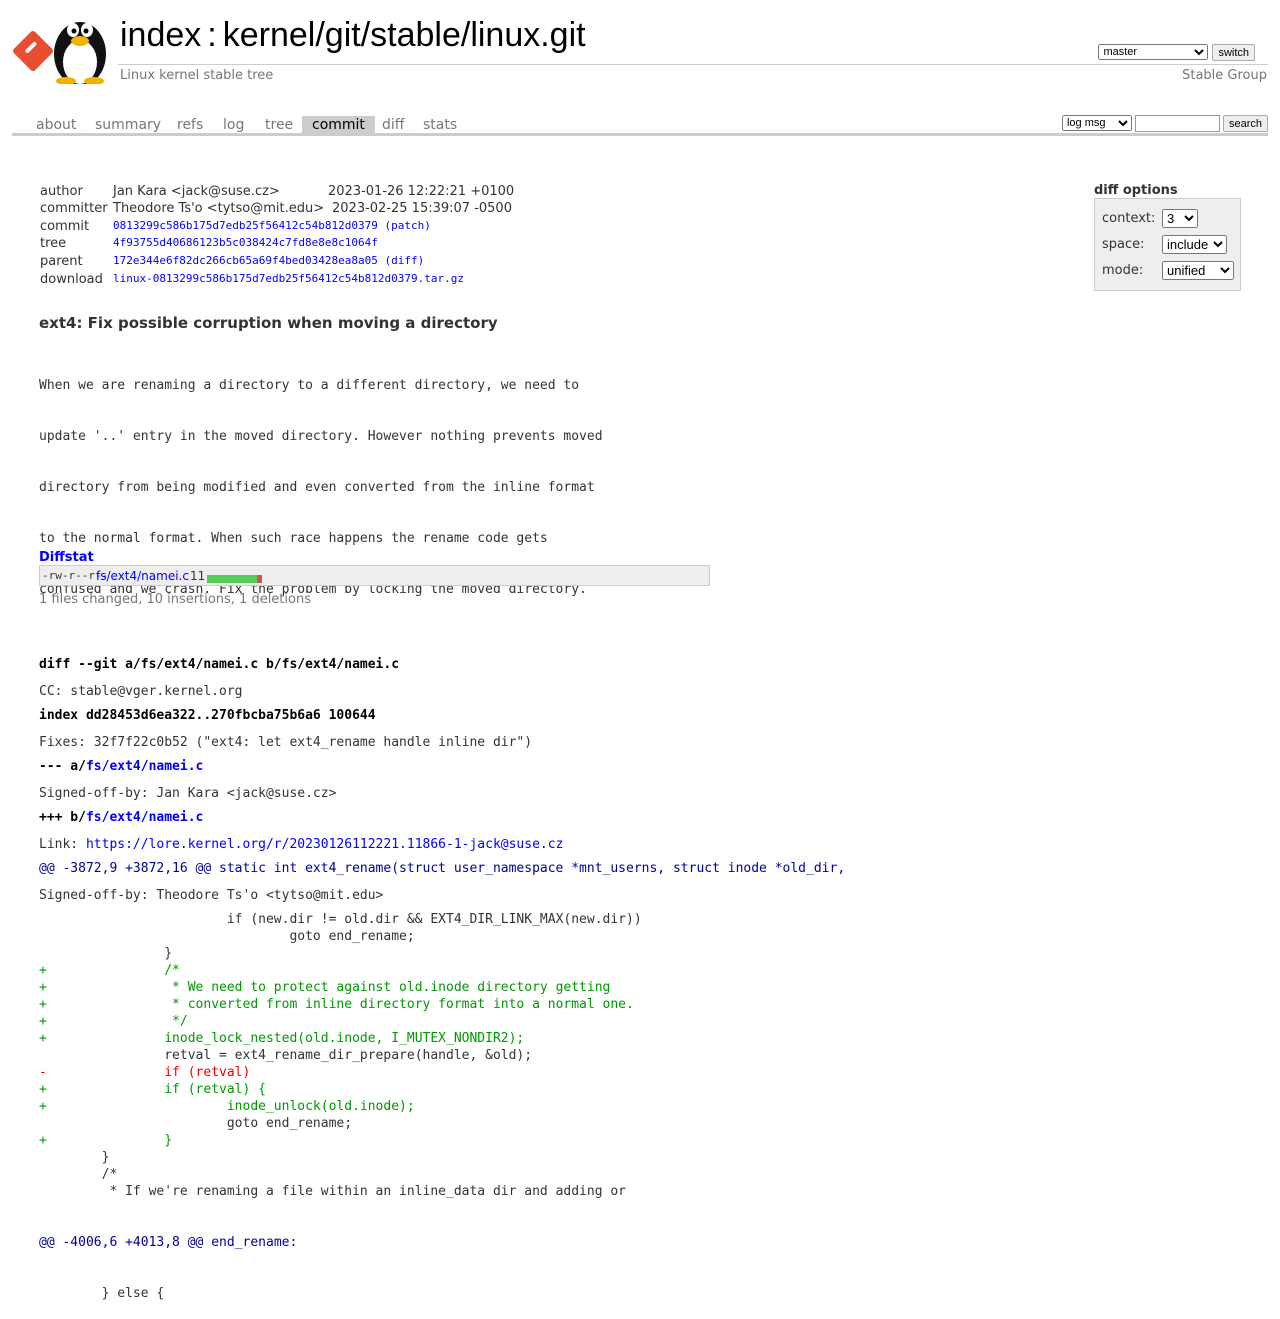 The image size is (1280, 1319). What do you see at coordinates (71, 279) in the screenshot?
I see `download-label: download` at bounding box center [71, 279].